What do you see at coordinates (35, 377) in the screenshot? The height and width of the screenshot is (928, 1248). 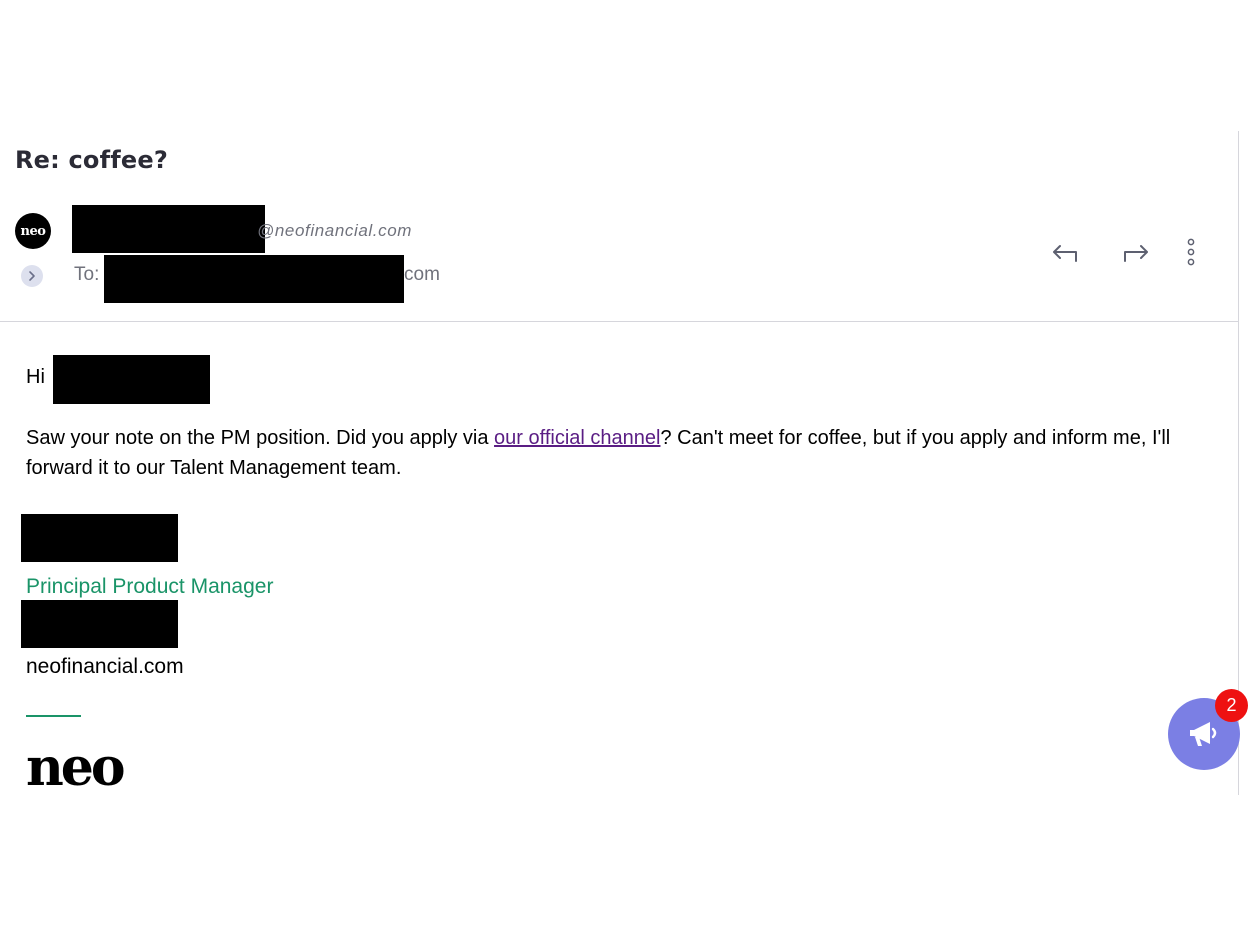 I see `greeting: Hi` at bounding box center [35, 377].